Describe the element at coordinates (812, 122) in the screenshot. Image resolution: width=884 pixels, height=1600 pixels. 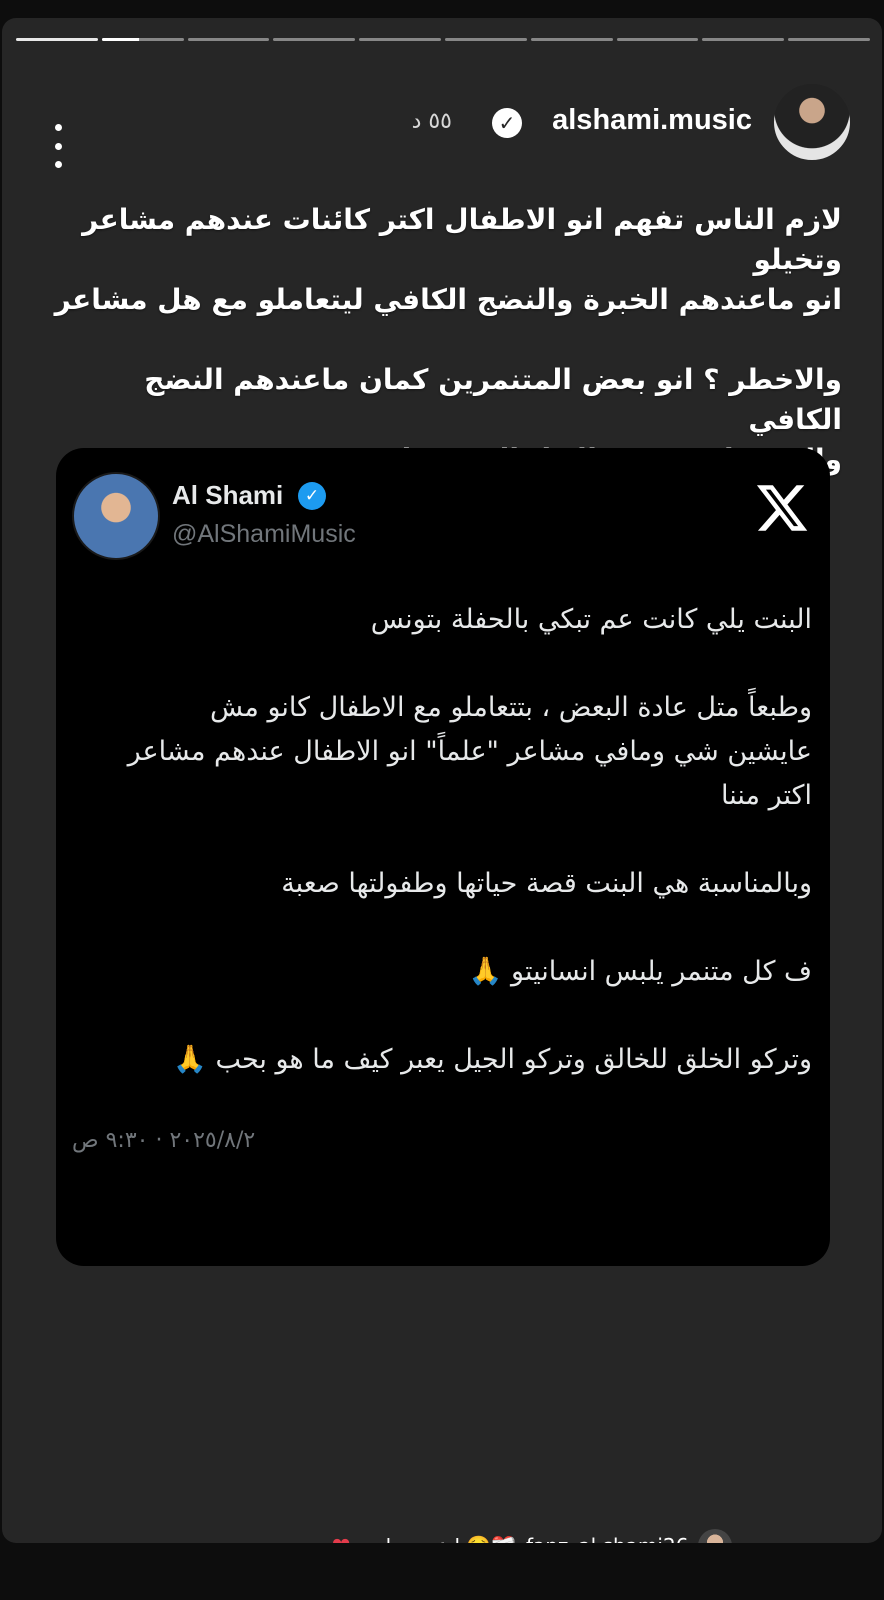
I see `profile-avatar` at that location.